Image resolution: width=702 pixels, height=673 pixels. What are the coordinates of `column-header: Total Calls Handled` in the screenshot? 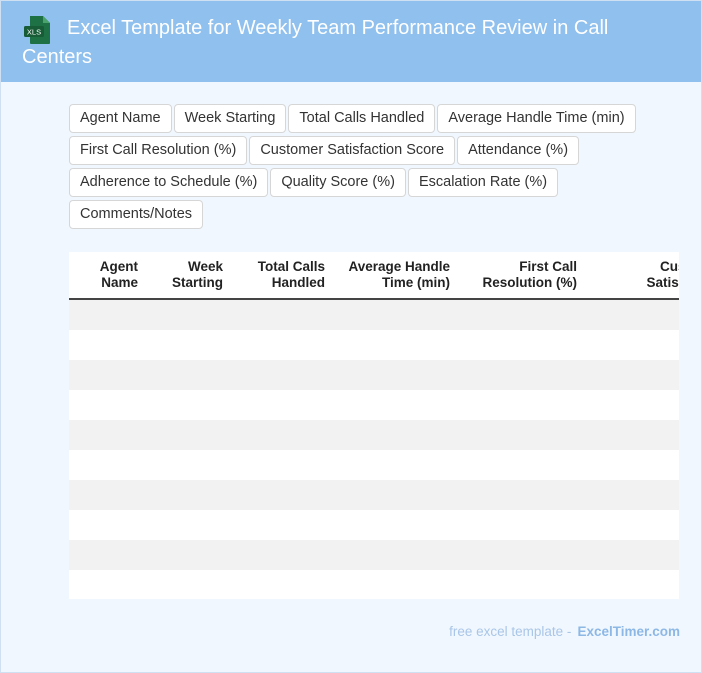 It's located at (280, 276).